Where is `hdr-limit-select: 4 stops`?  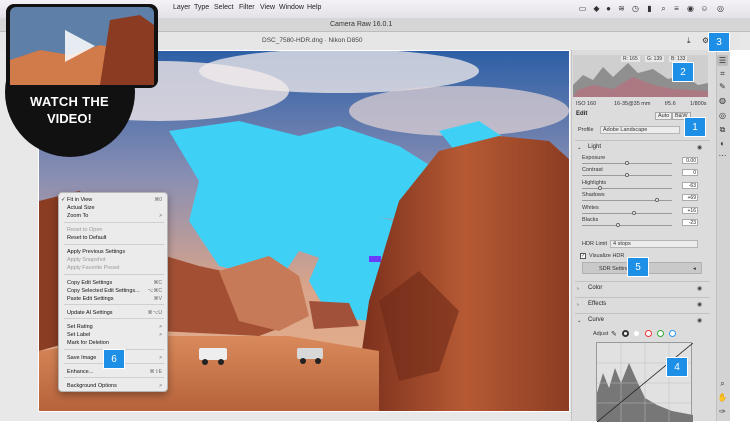
hdr-limit-select: 4 stops is located at coordinates (654, 244).